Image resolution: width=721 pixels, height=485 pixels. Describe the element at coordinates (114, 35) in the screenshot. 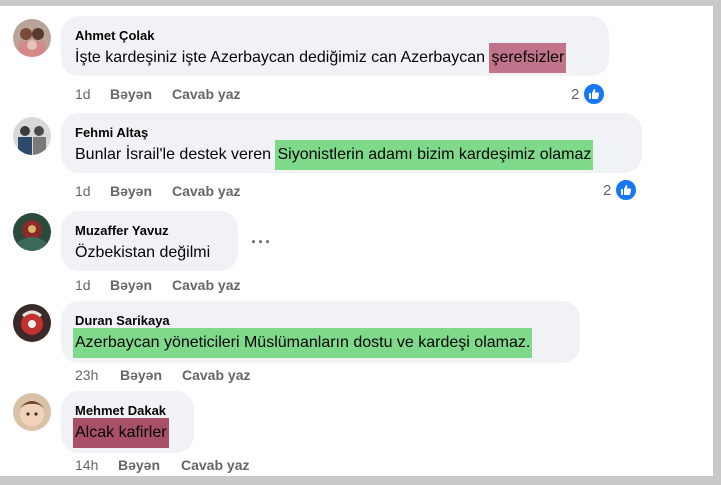

I see `comment-author: Ahmet Çolak` at that location.